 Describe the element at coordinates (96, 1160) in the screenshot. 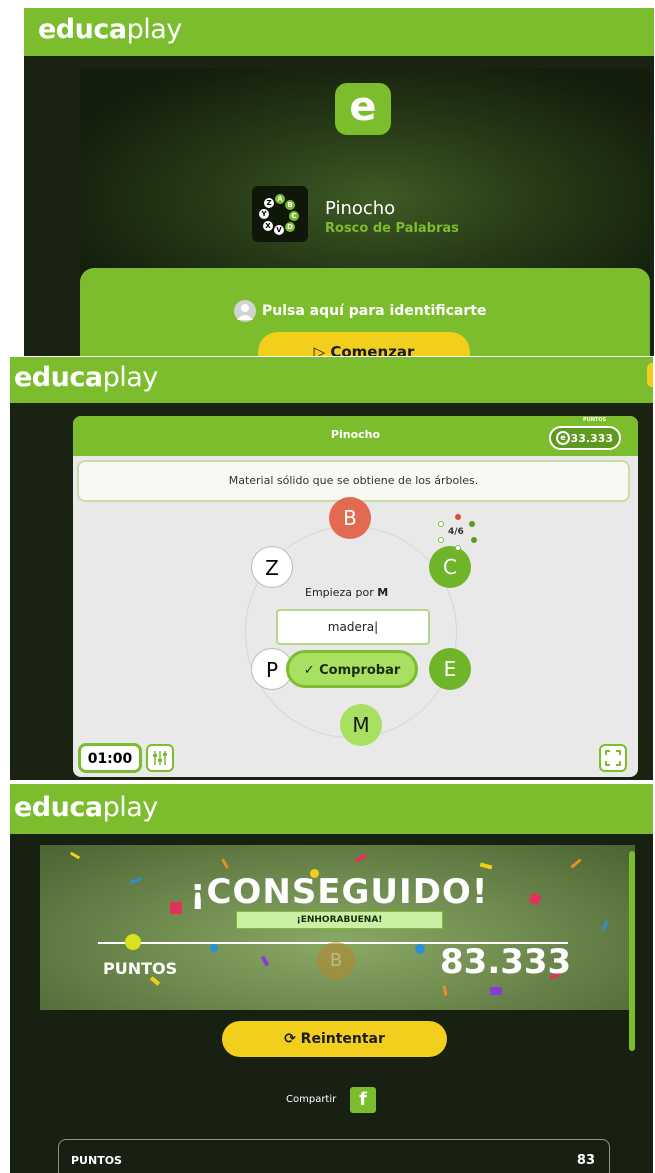

I see `summary-key: PUNTOS` at that location.